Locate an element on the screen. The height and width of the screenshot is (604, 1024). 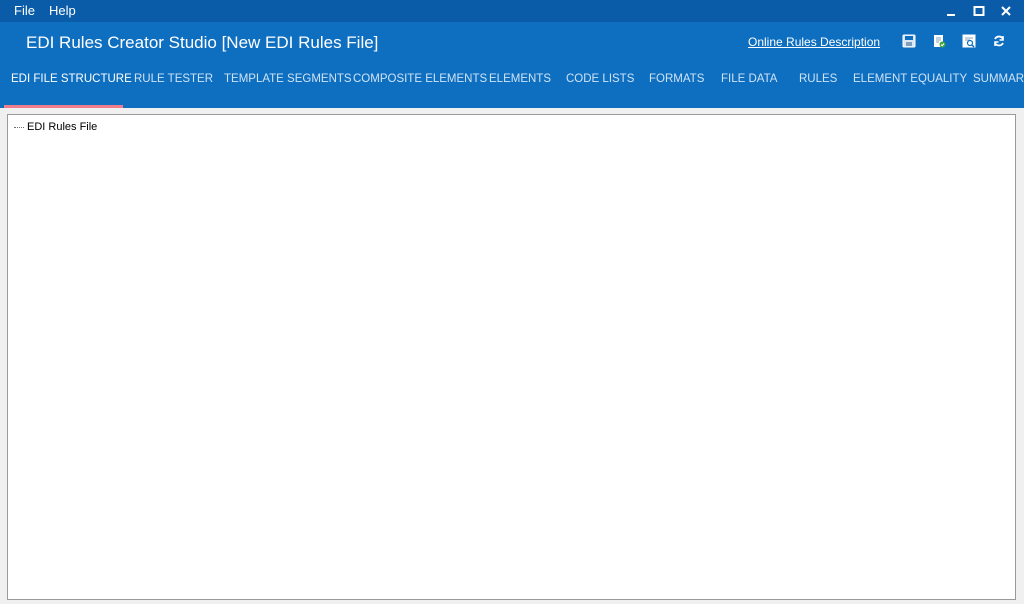
tab-template-segments: TEMPLATE SEGMENTS is located at coordinates (288, 86).